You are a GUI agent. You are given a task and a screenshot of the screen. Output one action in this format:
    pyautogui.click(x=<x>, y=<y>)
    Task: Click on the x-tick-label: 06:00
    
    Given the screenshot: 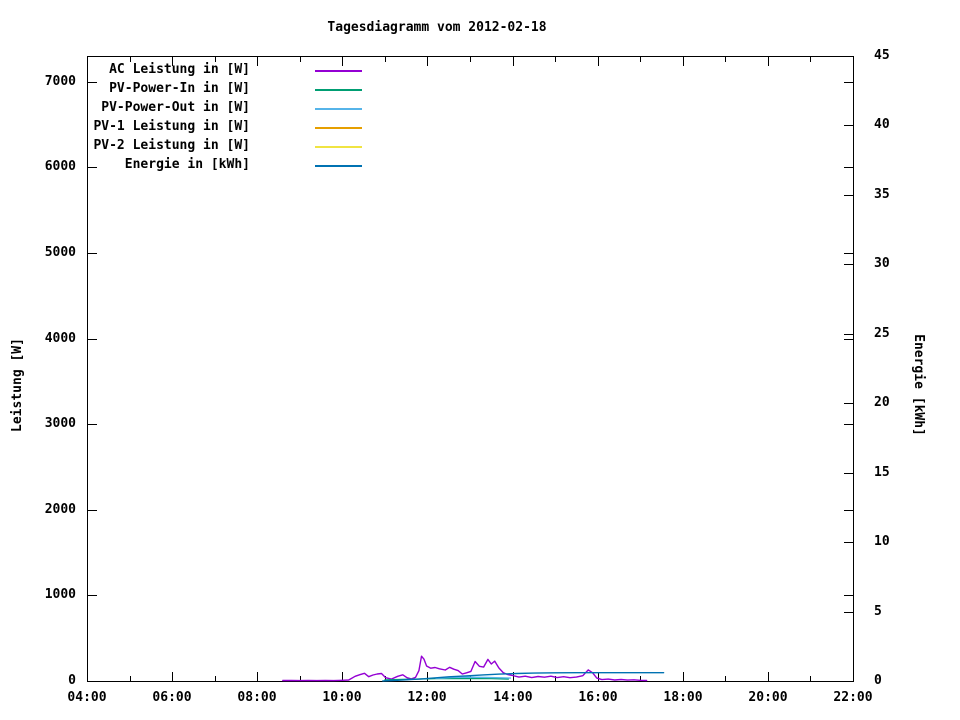 What is the action you would take?
    pyautogui.click(x=172, y=697)
    